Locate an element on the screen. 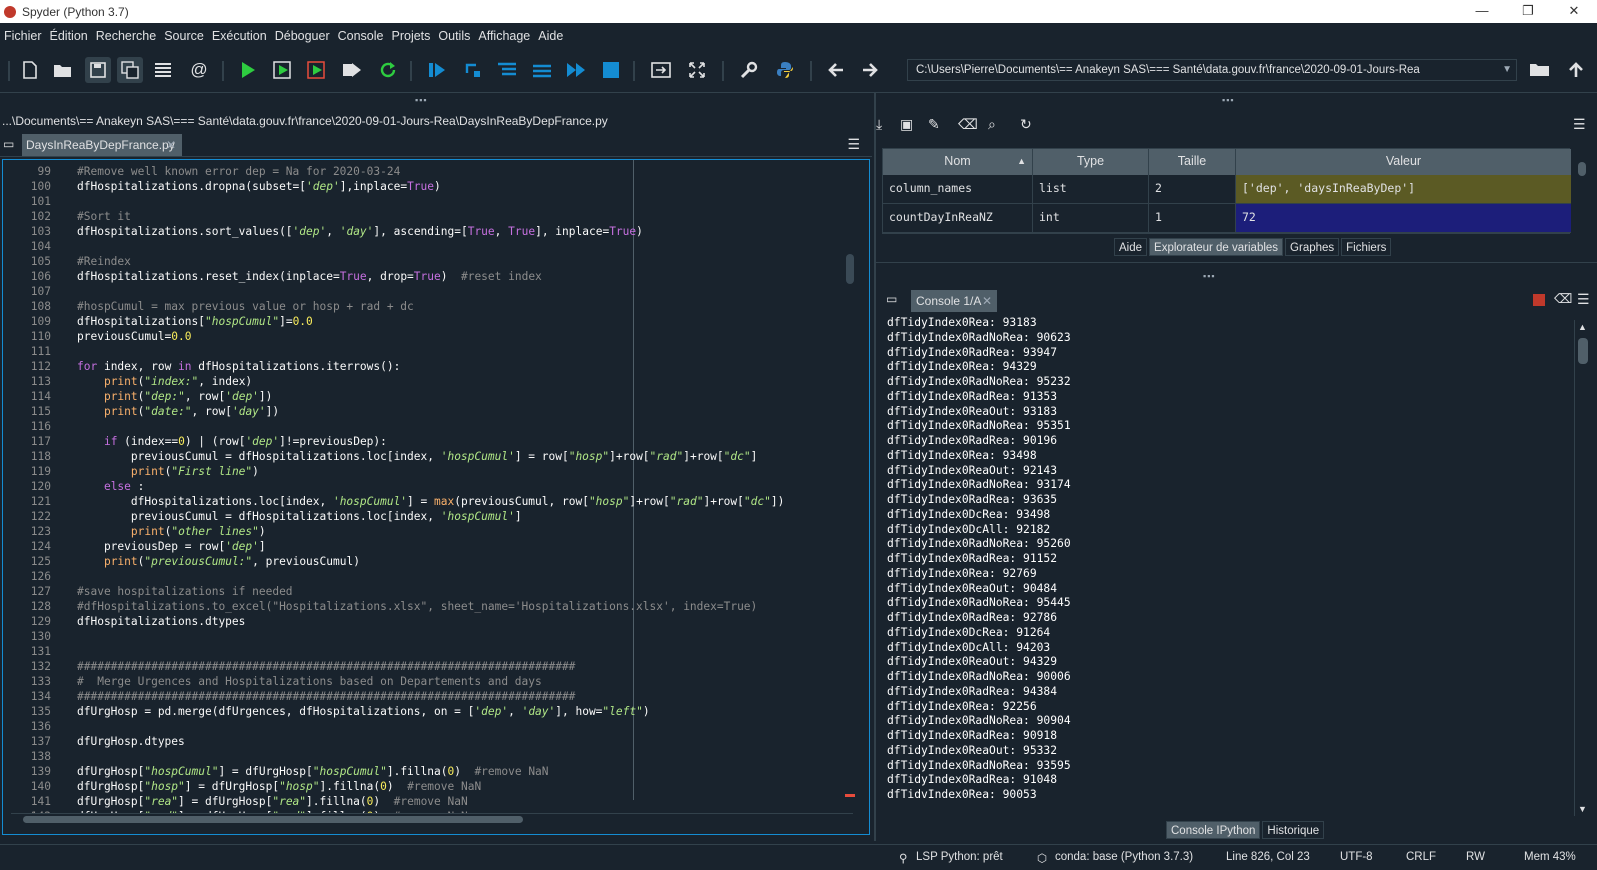  menu-affichage: Affichage is located at coordinates (504, 36).